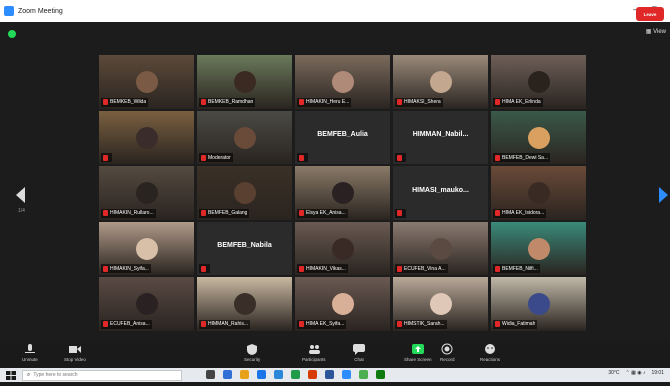 The width and height of the screenshot is (670, 386). What do you see at coordinates (252, 352) in the screenshot?
I see `security-button: Security` at bounding box center [252, 352].